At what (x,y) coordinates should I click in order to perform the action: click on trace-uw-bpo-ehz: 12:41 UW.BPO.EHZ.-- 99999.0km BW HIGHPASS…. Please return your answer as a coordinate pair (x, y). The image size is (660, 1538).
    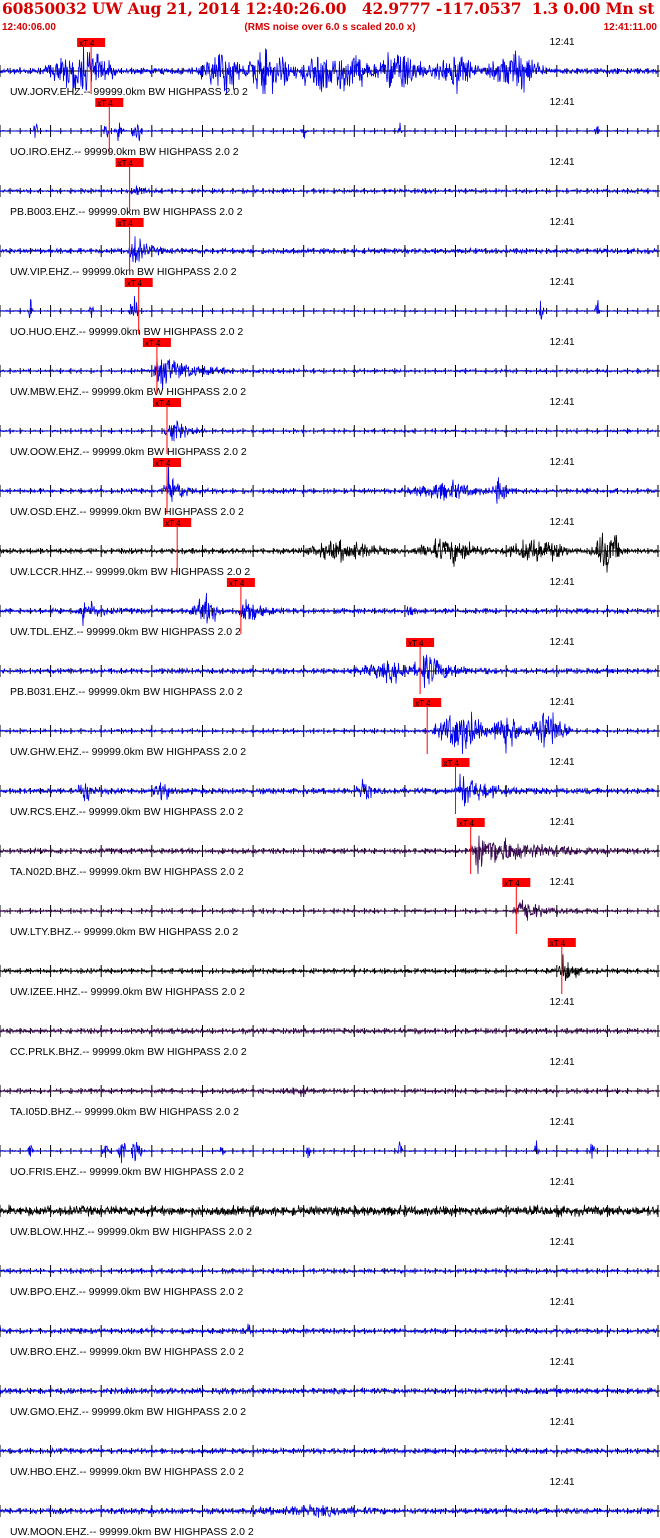
    Looking at the image, I should click on (330, 1267).